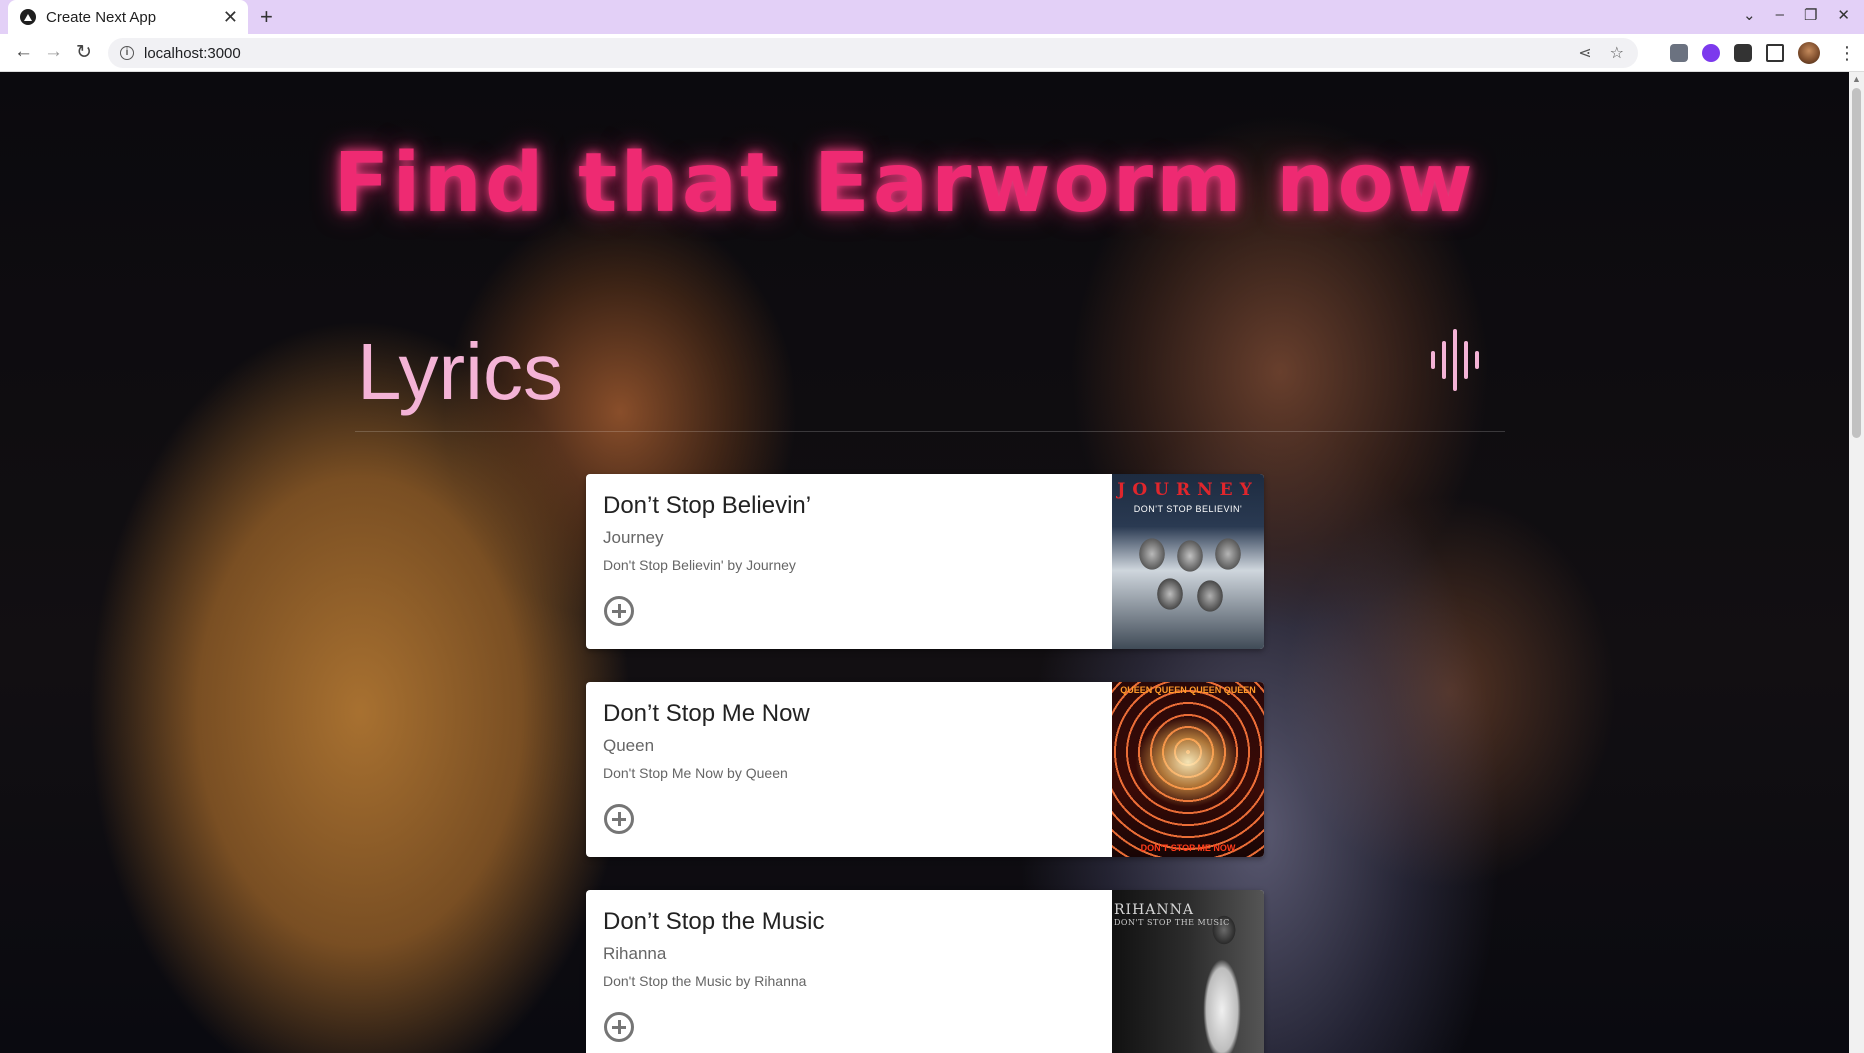  Describe the element at coordinates (1617, 53) in the screenshot. I see `bookmark-star-icon: ☆` at that location.